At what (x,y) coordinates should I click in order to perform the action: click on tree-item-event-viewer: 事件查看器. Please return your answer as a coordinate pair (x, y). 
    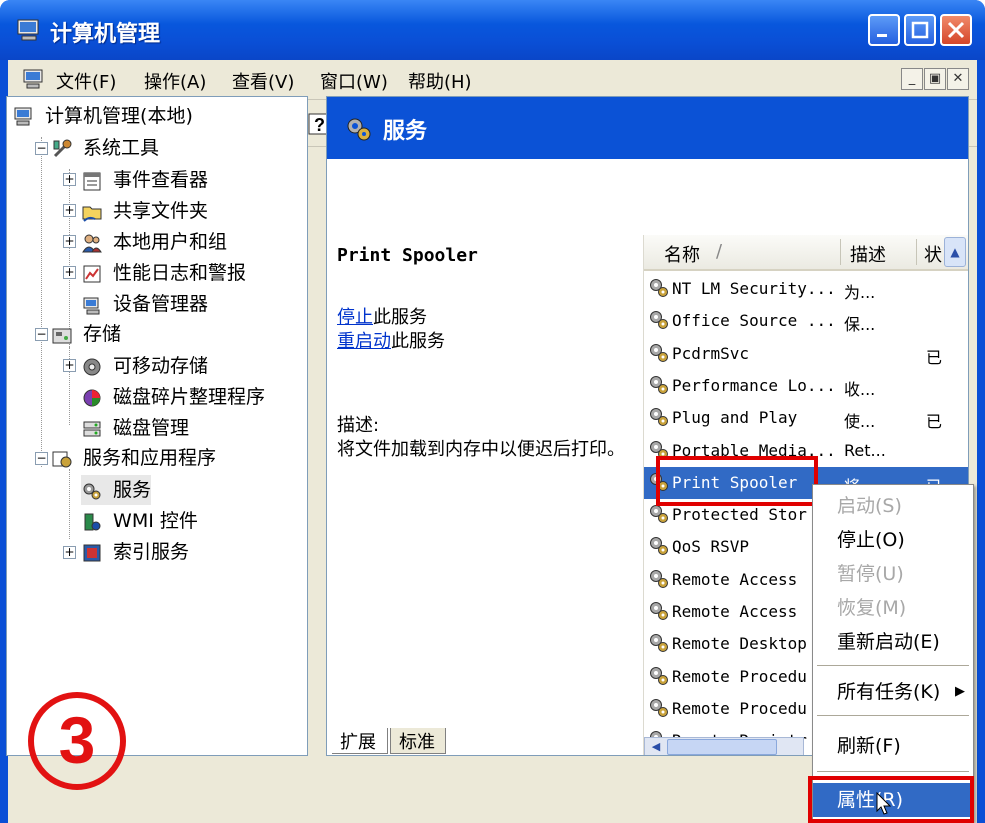
    Looking at the image, I should click on (144, 180).